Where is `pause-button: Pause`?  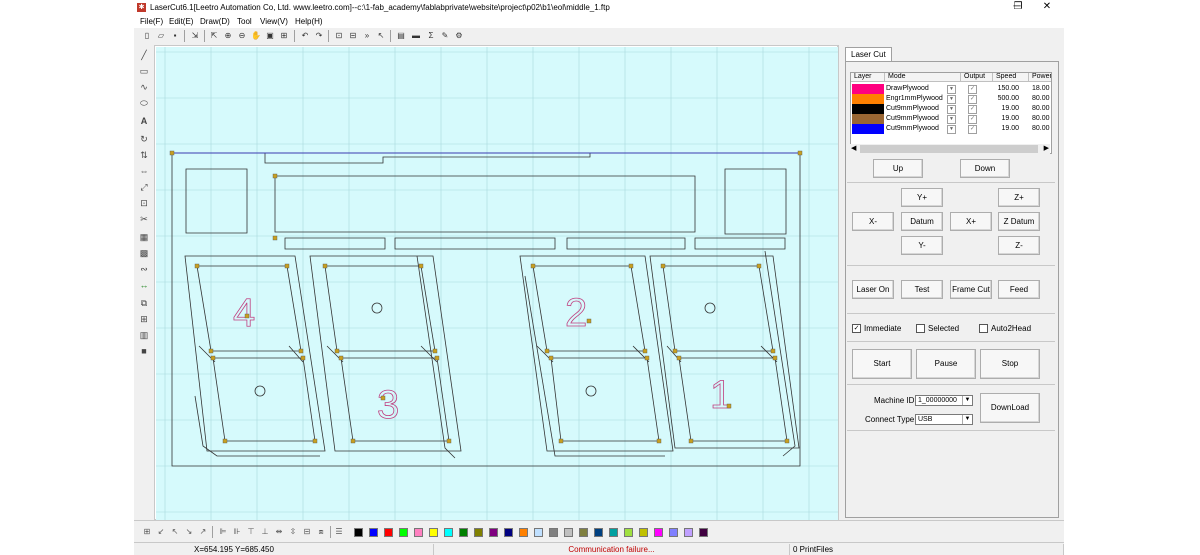 pause-button: Pause is located at coordinates (946, 364).